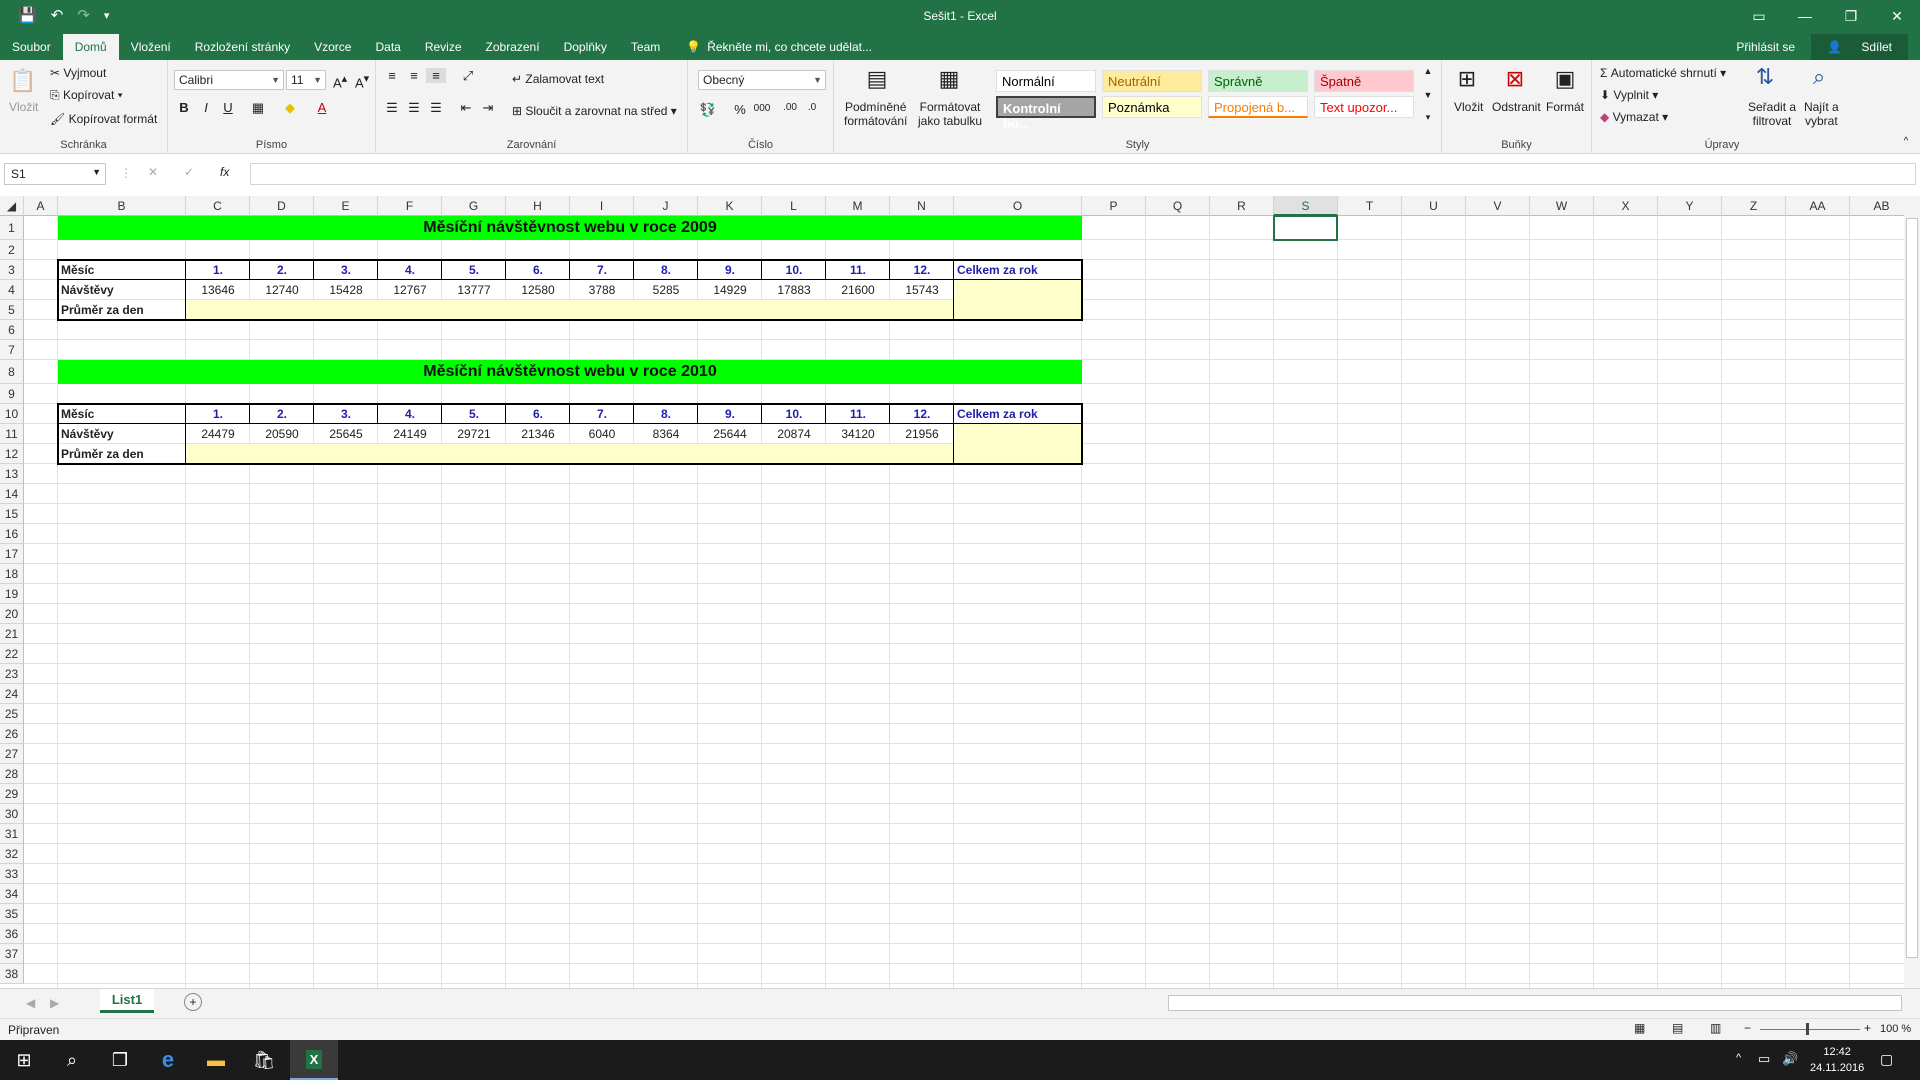 The width and height of the screenshot is (1920, 1080). Describe the element at coordinates (346, 206) in the screenshot. I see `column-header-e: E` at that location.